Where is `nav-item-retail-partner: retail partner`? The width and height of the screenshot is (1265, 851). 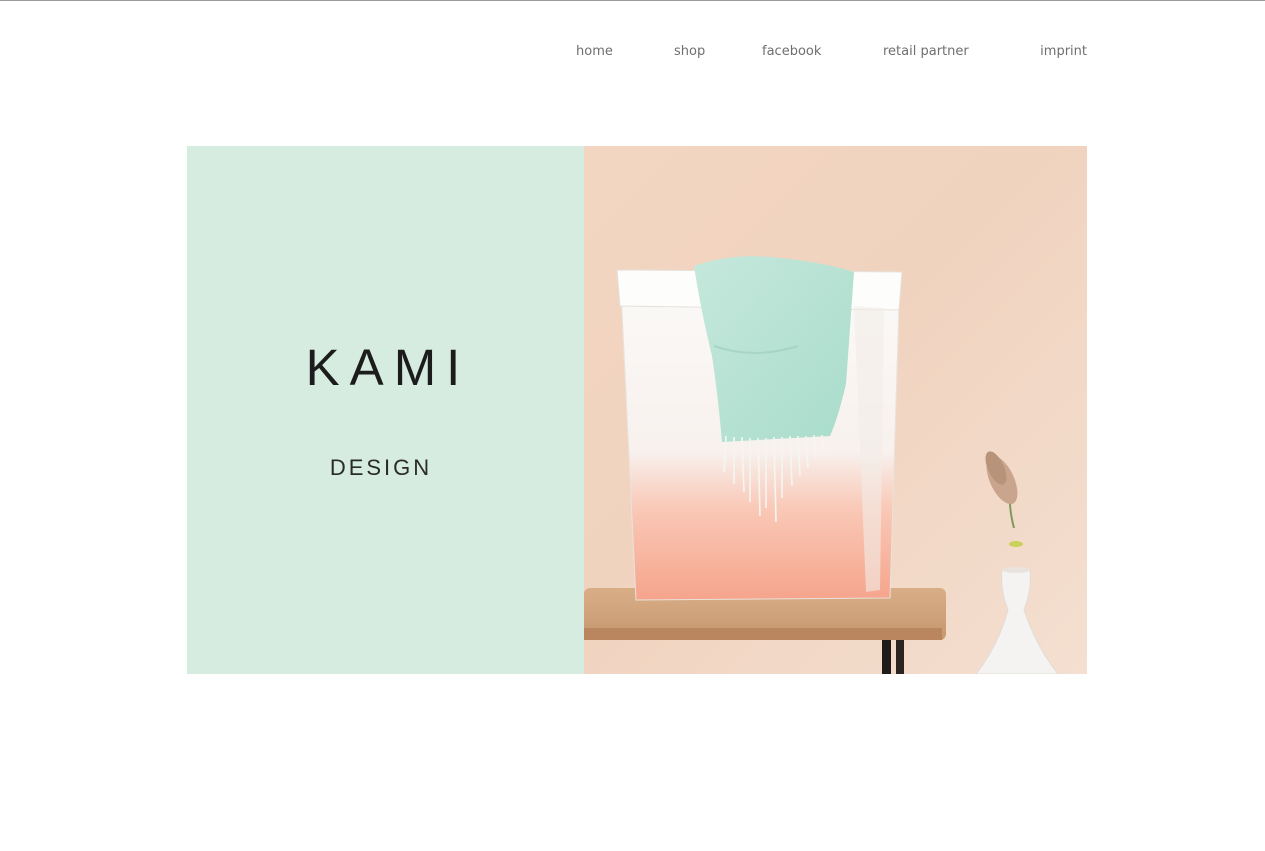
nav-item-retail-partner: retail partner is located at coordinates (926, 51).